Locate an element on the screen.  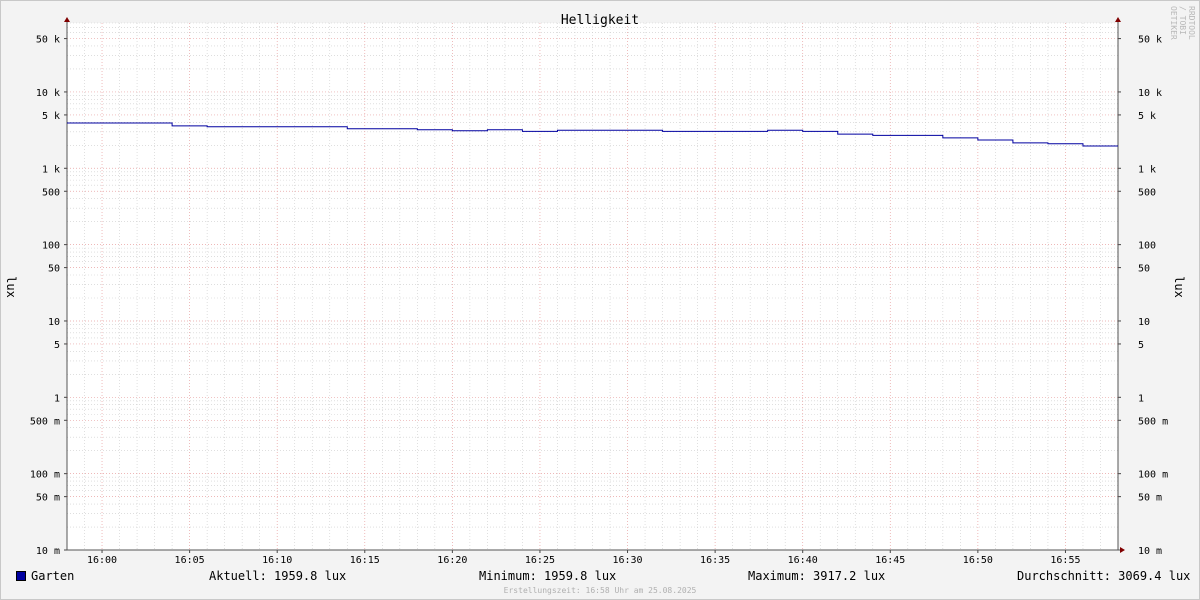
y-tick-label-left: 10 is located at coordinates (54, 322).